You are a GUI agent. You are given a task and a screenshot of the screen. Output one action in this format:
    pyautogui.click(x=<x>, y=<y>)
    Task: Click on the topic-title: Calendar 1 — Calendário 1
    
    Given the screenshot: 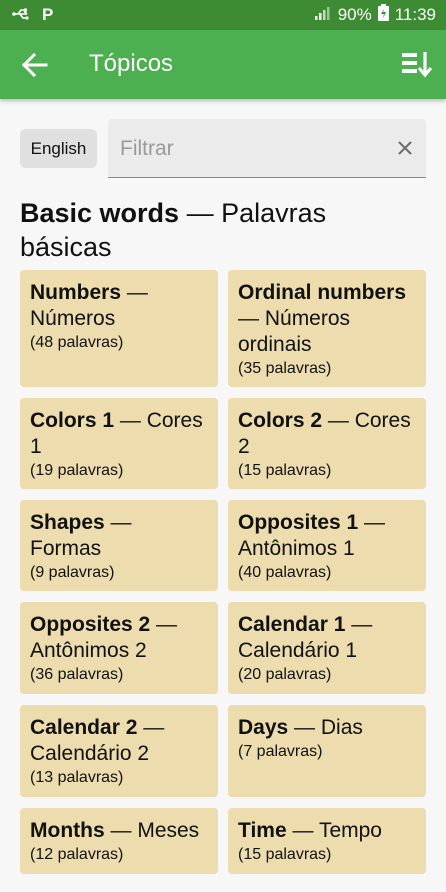 What is the action you would take?
    pyautogui.click(x=327, y=638)
    